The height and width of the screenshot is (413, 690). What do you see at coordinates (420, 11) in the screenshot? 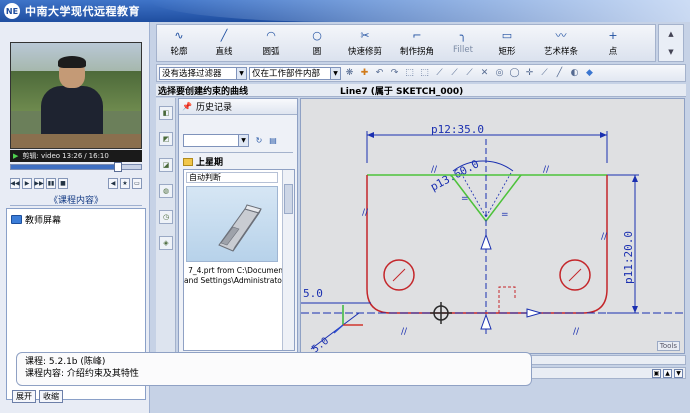
I see `header-decoration` at bounding box center [420, 11].